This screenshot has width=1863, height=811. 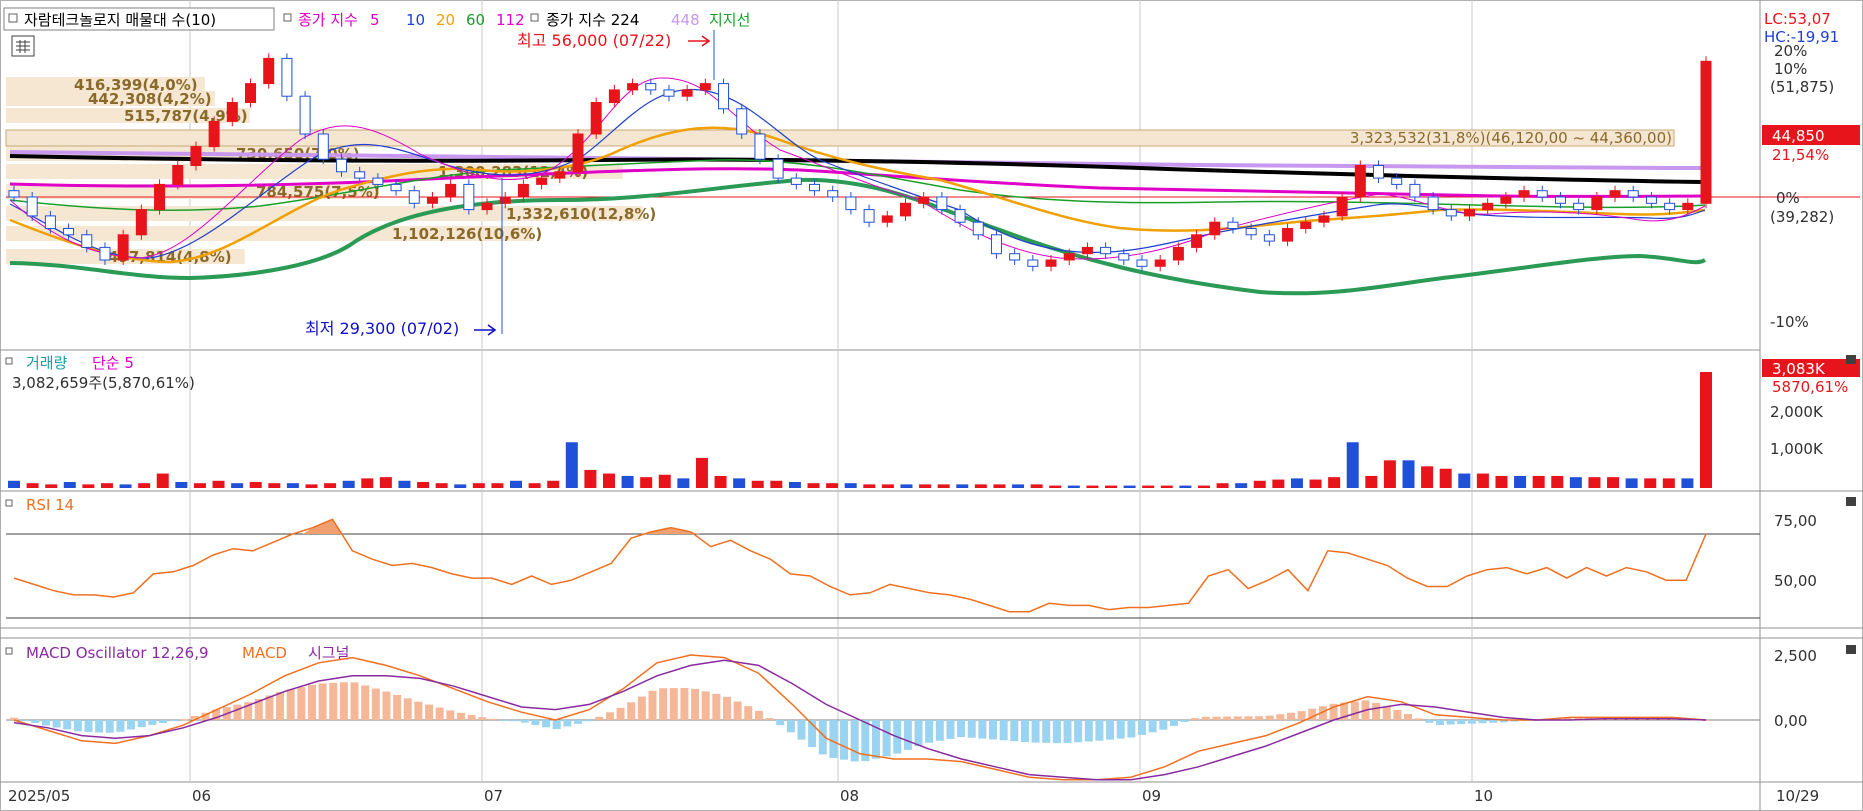 I want to click on legend-ma-60: 60, so click(x=475, y=20).